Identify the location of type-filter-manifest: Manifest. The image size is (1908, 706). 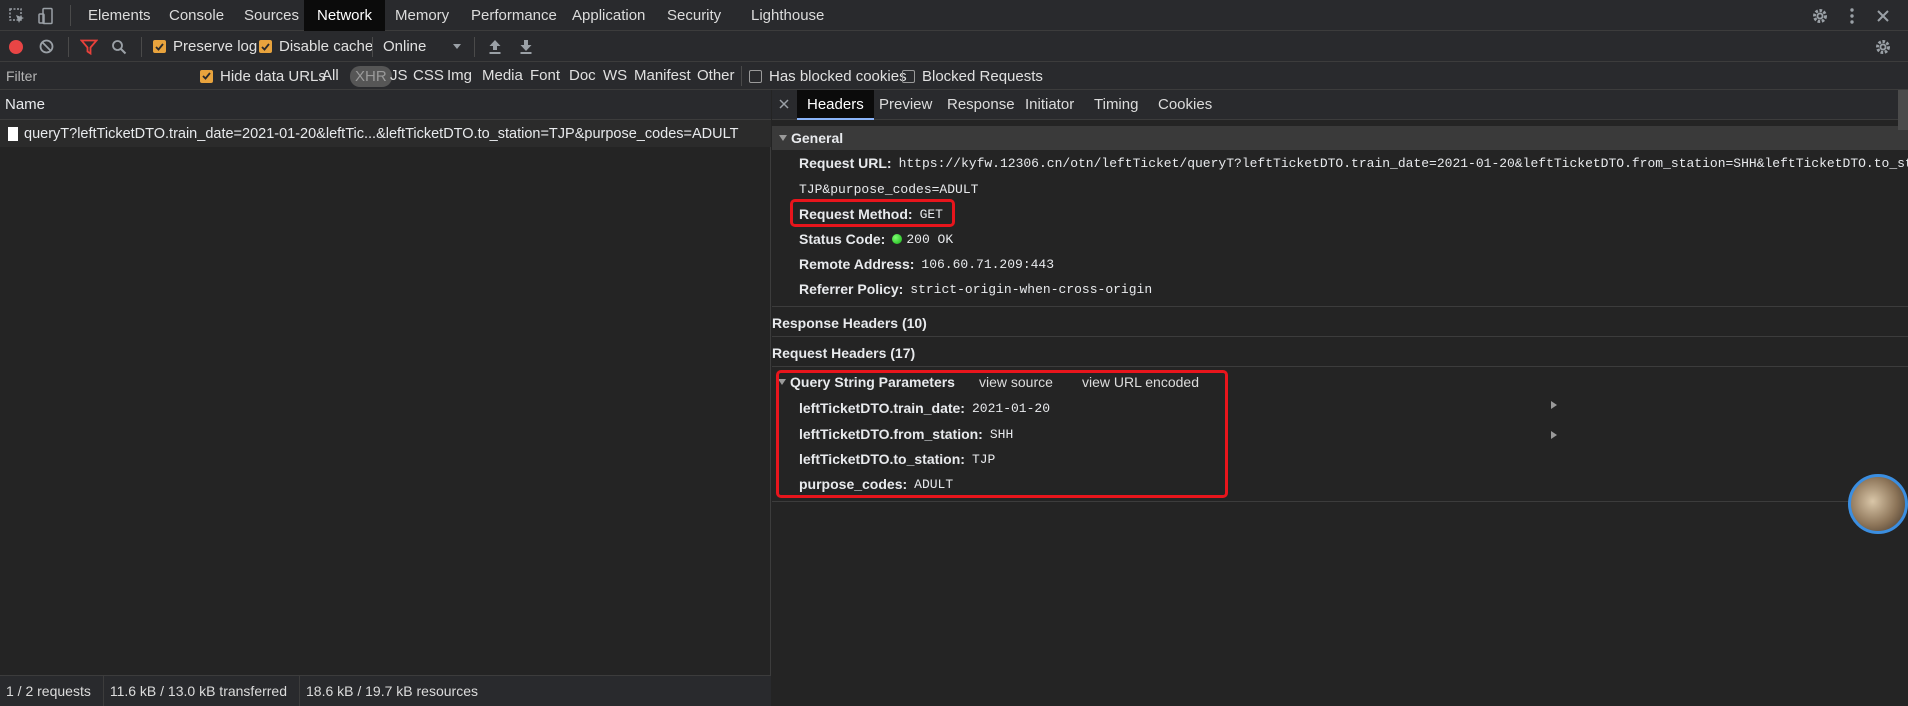
(662, 76).